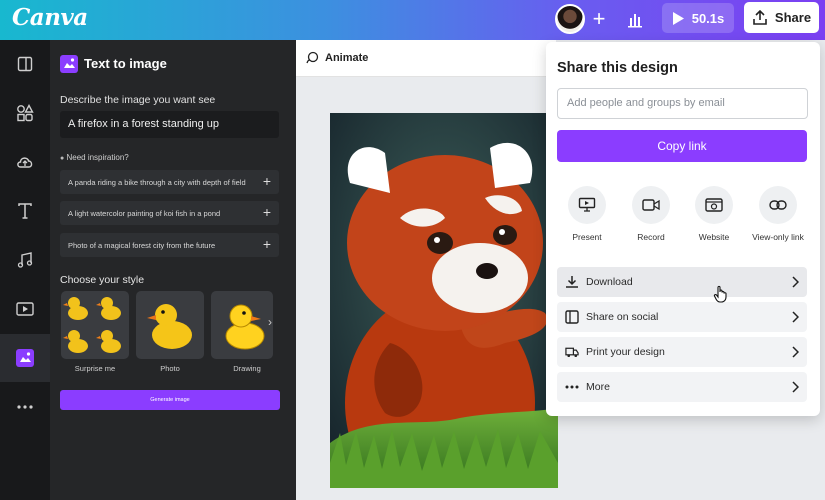 The width and height of the screenshot is (825, 500). Describe the element at coordinates (170, 368) in the screenshot. I see `style-caption: Photo` at that location.